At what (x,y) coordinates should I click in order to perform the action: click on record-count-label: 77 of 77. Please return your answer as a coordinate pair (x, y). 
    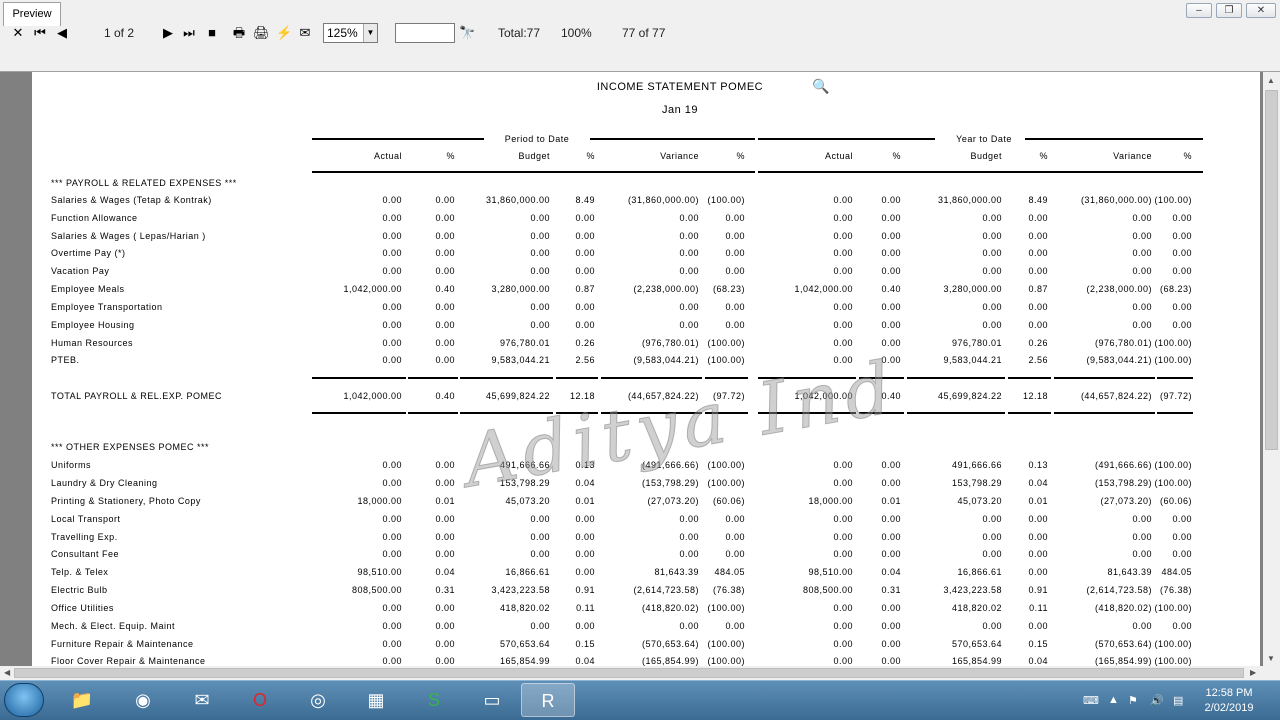
    Looking at the image, I should click on (644, 33).